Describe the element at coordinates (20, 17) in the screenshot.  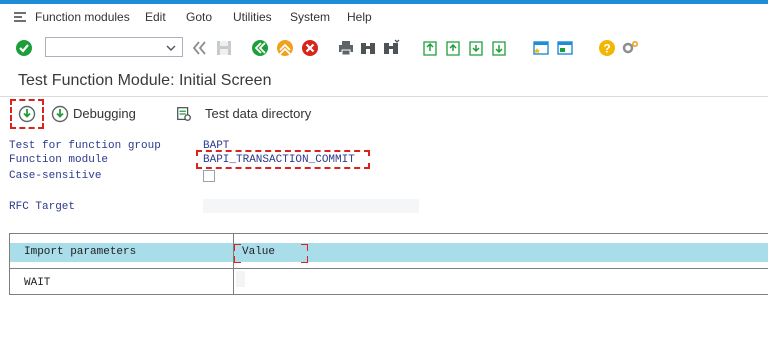
I see `menu-icon` at that location.